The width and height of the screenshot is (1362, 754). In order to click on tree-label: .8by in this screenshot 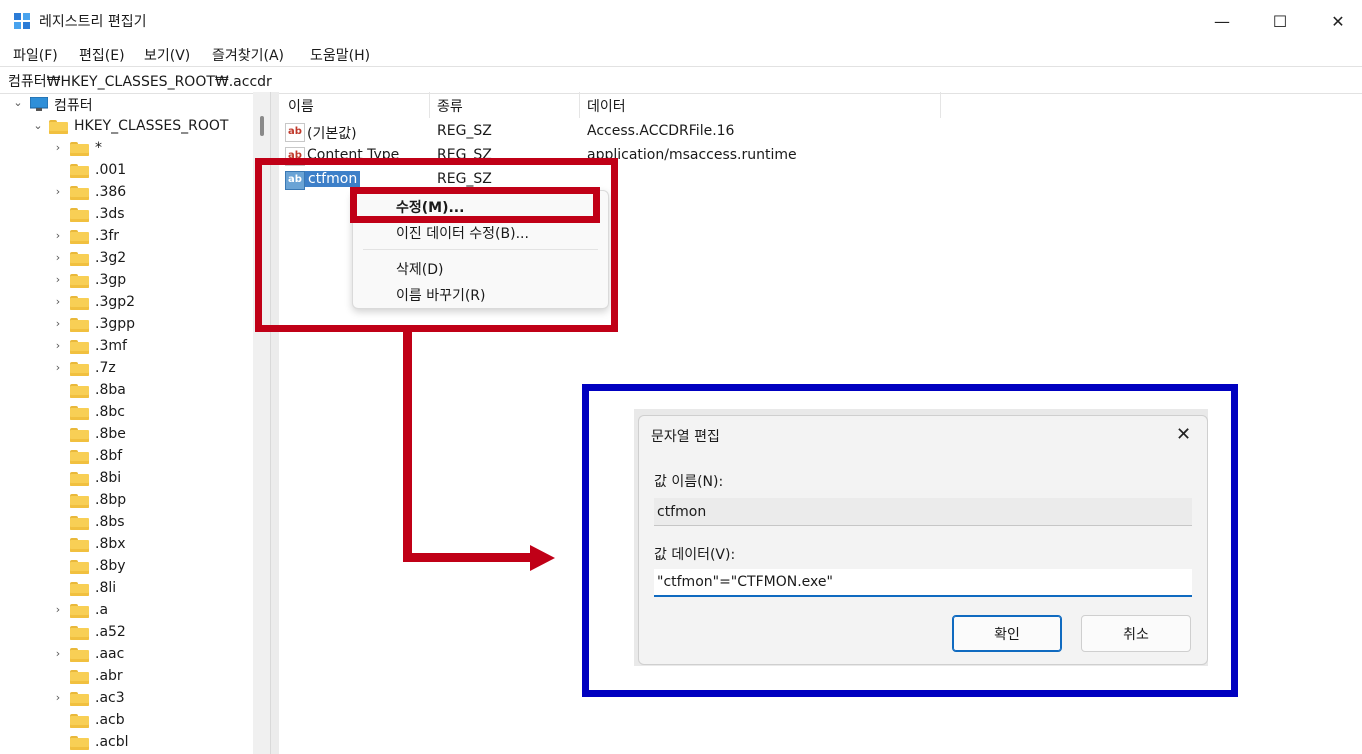, I will do `click(110, 566)`.